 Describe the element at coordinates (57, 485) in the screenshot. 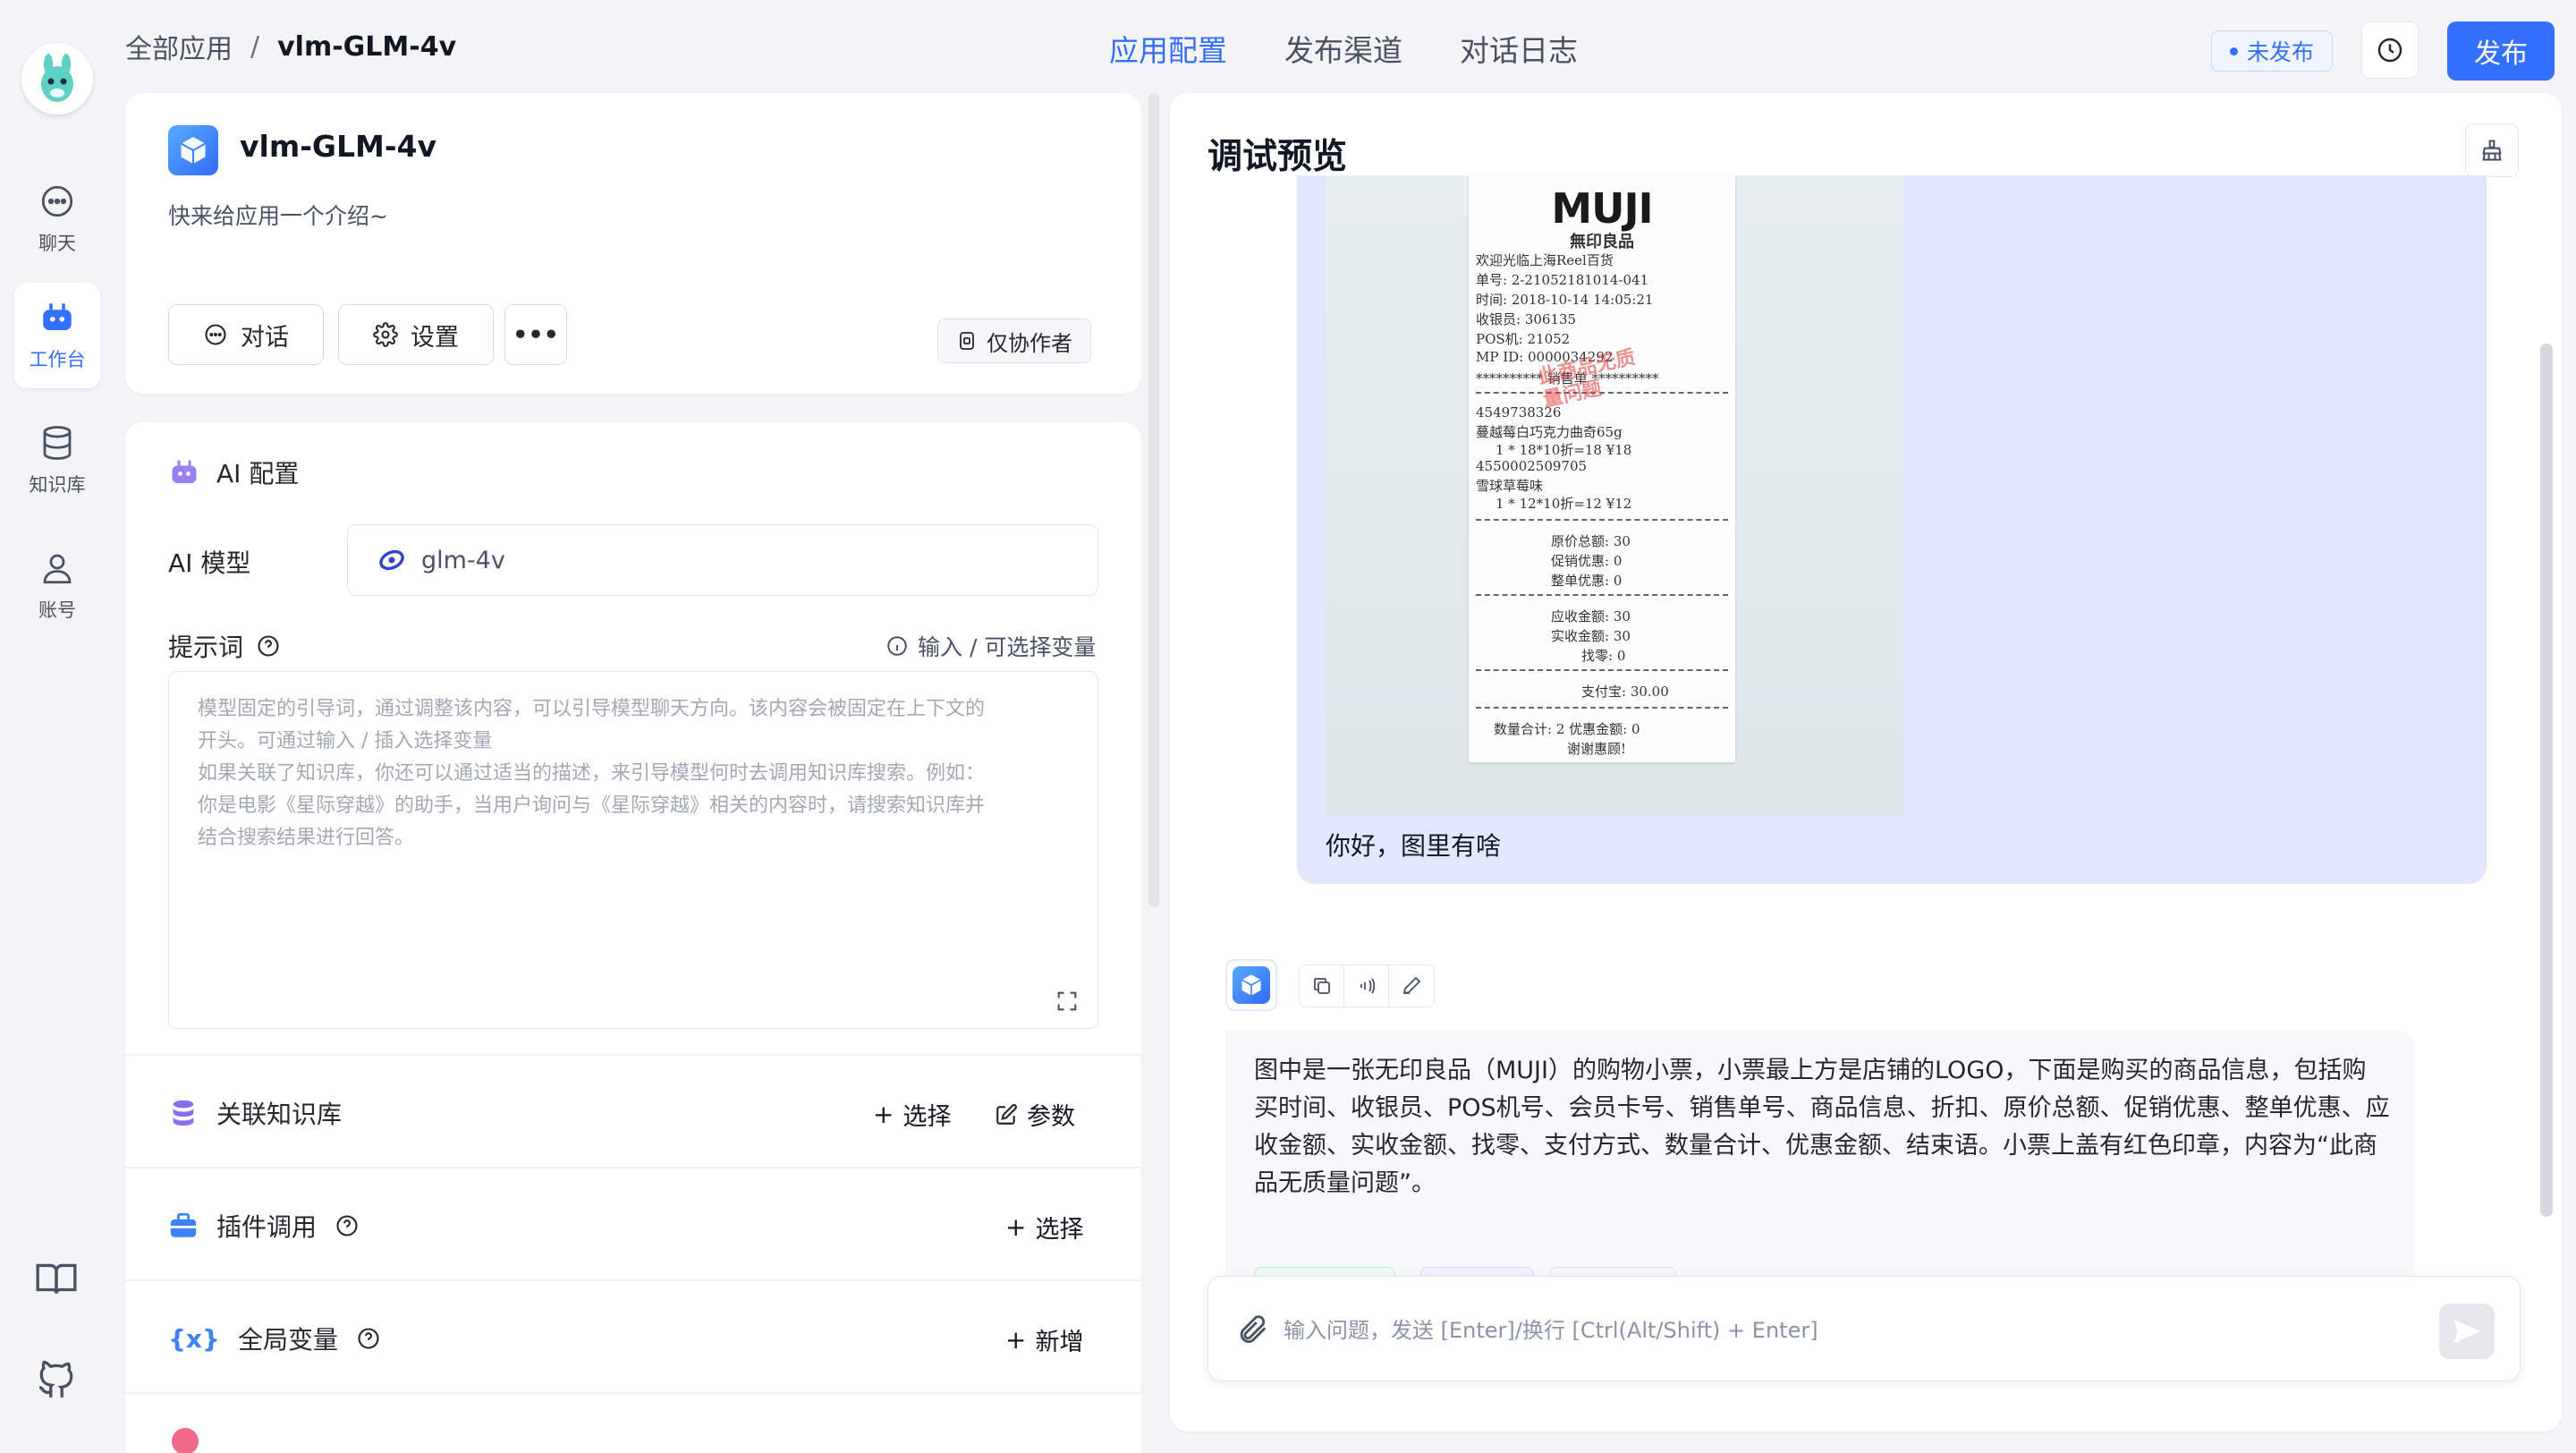

I see `nav-knowledge-label: 知识库` at that location.